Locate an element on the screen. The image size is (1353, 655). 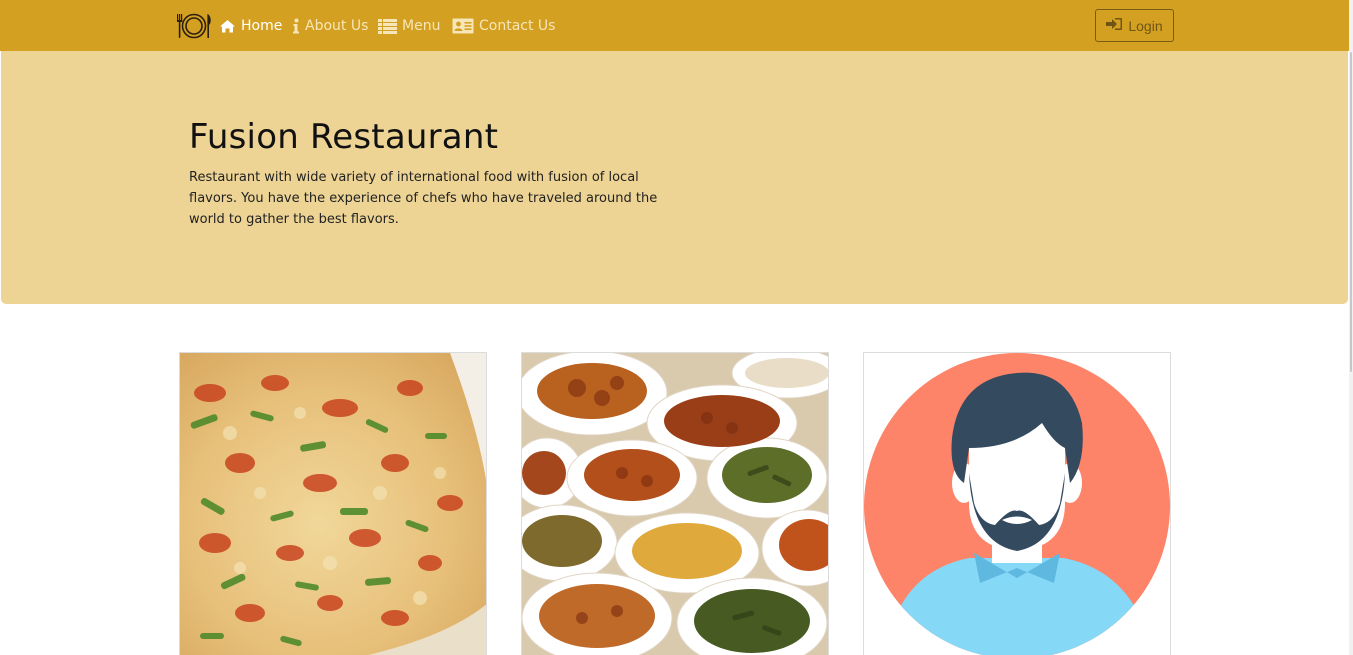
pizza-image is located at coordinates (333, 504).